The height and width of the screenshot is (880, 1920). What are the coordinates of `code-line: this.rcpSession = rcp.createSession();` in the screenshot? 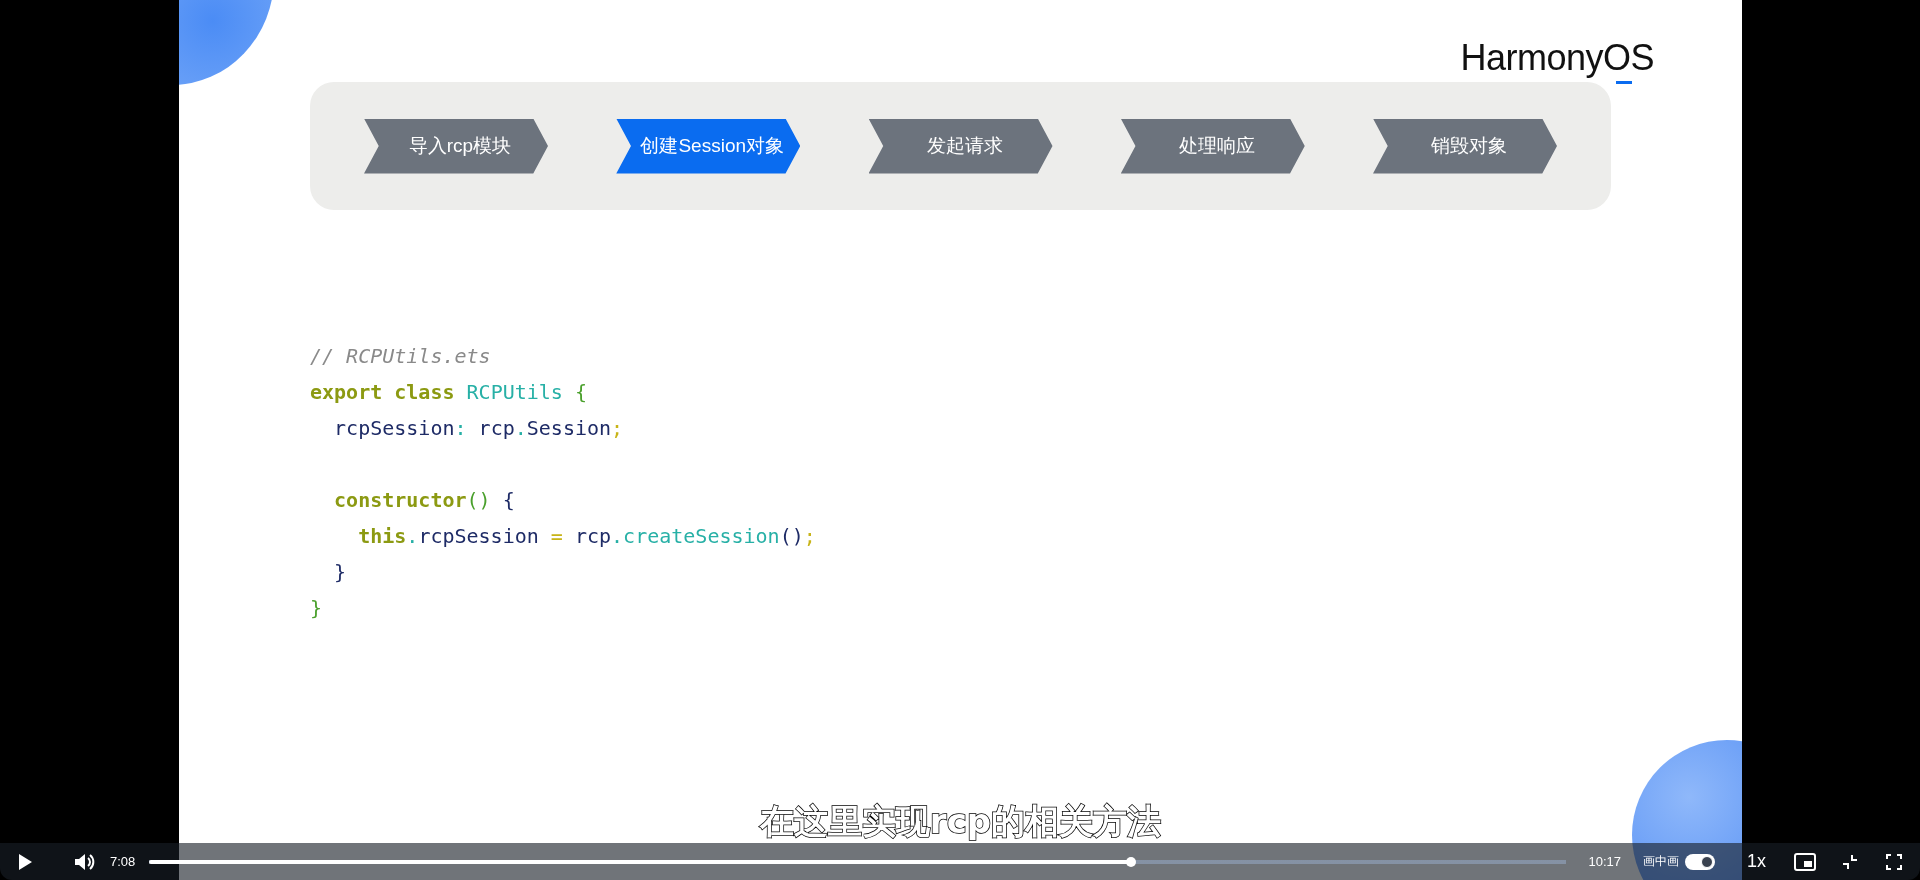 It's located at (586, 536).